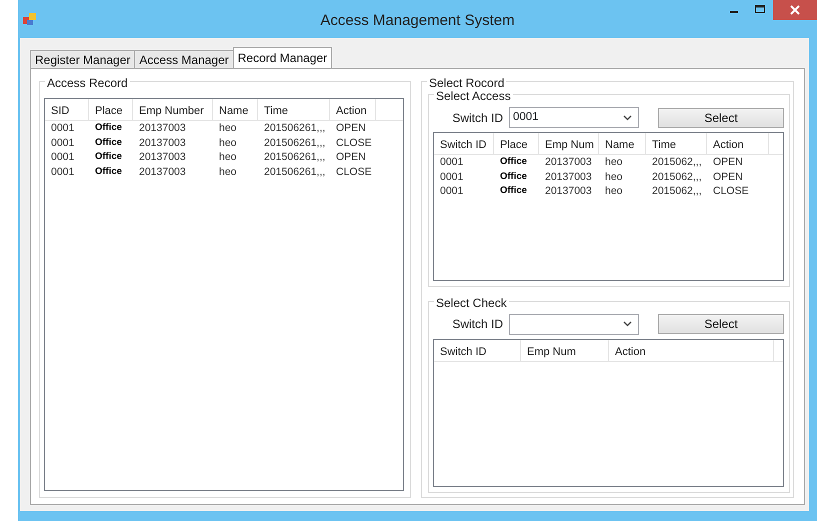 This screenshot has height=521, width=817. I want to click on close-icon, so click(795, 10).